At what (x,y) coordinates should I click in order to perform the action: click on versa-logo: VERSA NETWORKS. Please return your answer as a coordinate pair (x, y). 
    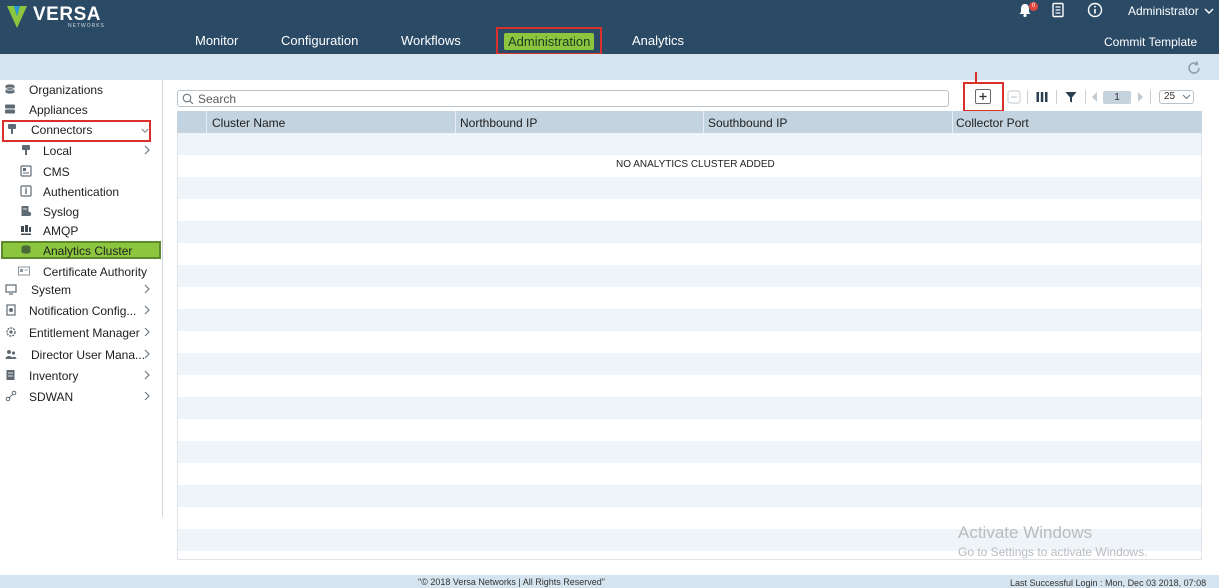
    Looking at the image, I should click on (61, 16).